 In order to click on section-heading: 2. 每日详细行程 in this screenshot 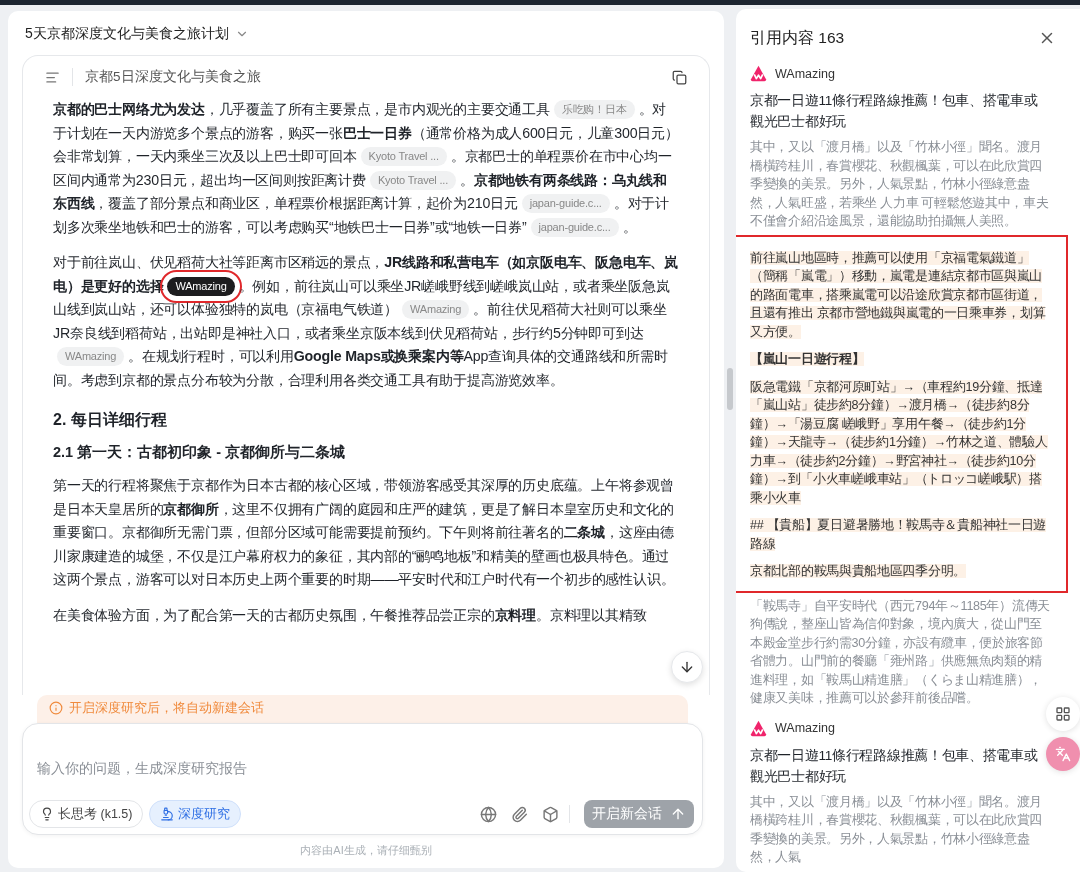, I will do `click(110, 420)`.